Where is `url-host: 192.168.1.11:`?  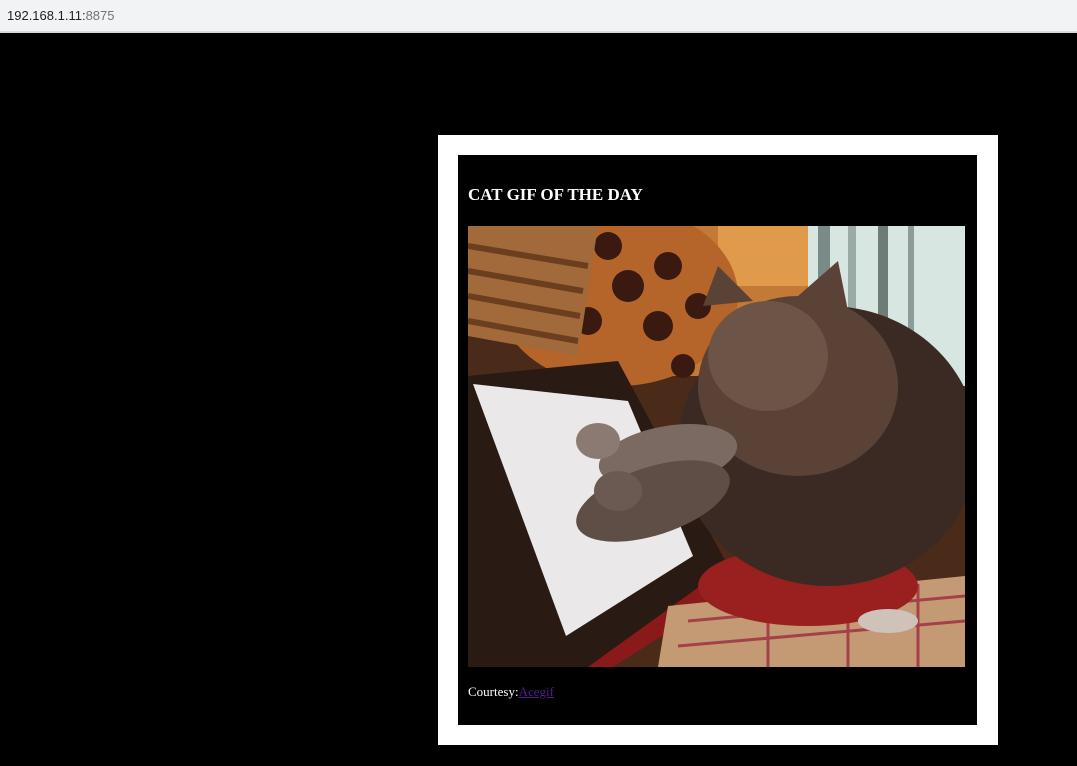 url-host: 192.168.1.11: is located at coordinates (46, 15).